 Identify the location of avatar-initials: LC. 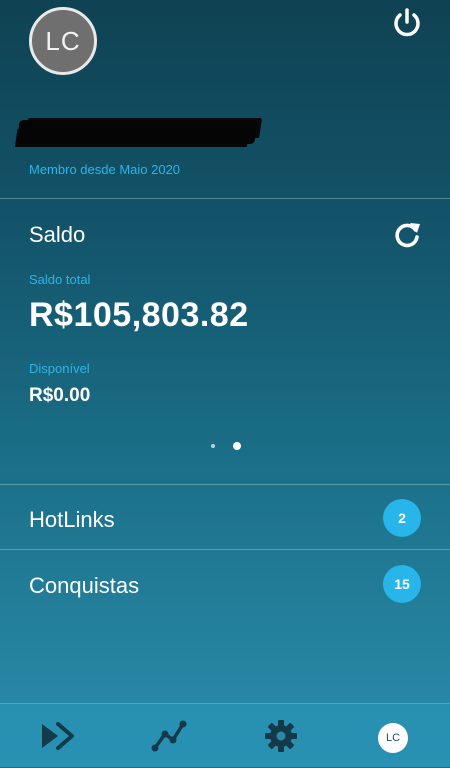
(63, 40).